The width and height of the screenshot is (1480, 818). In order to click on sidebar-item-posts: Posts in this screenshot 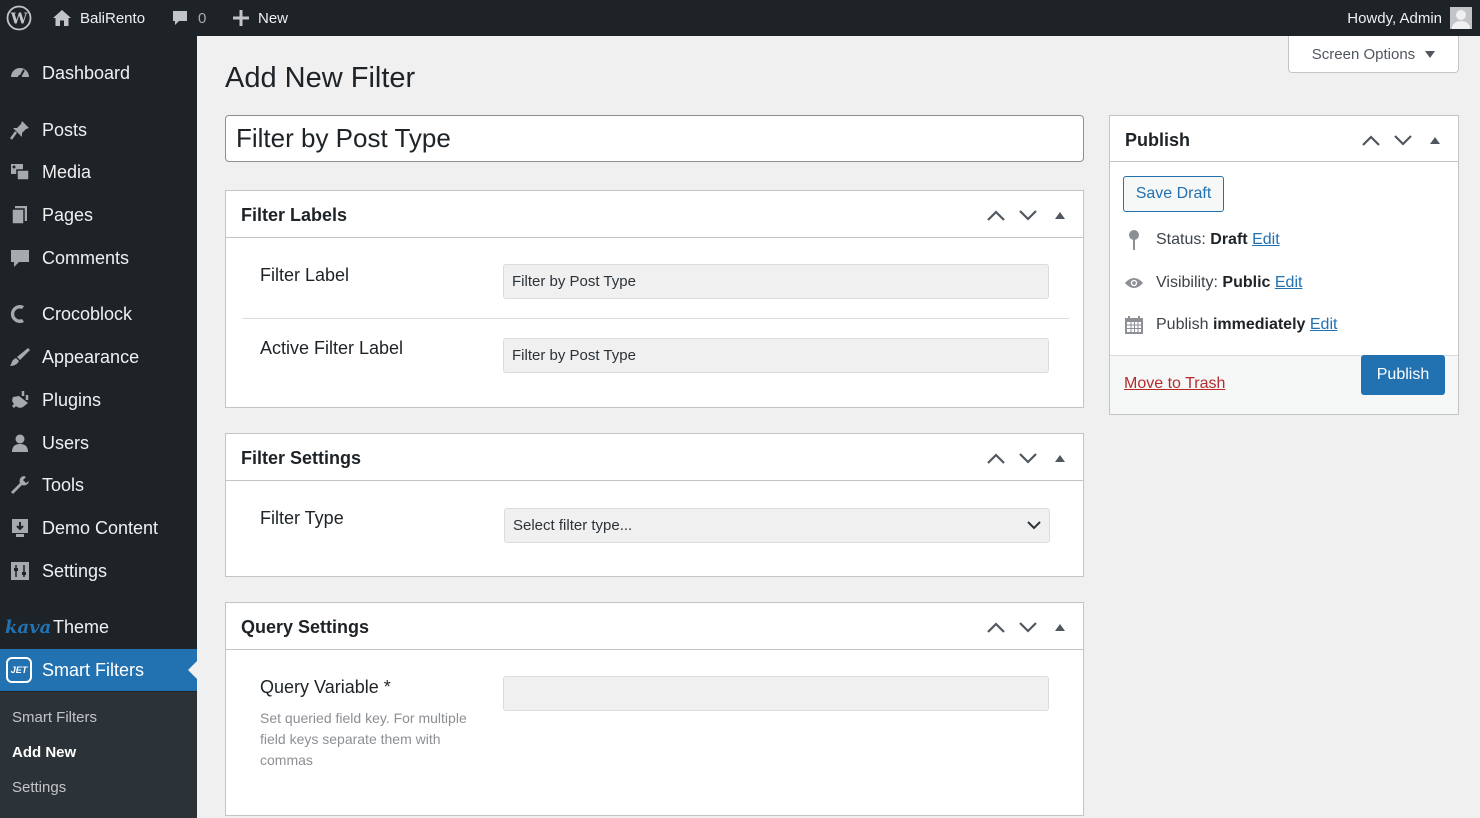, I will do `click(98, 130)`.